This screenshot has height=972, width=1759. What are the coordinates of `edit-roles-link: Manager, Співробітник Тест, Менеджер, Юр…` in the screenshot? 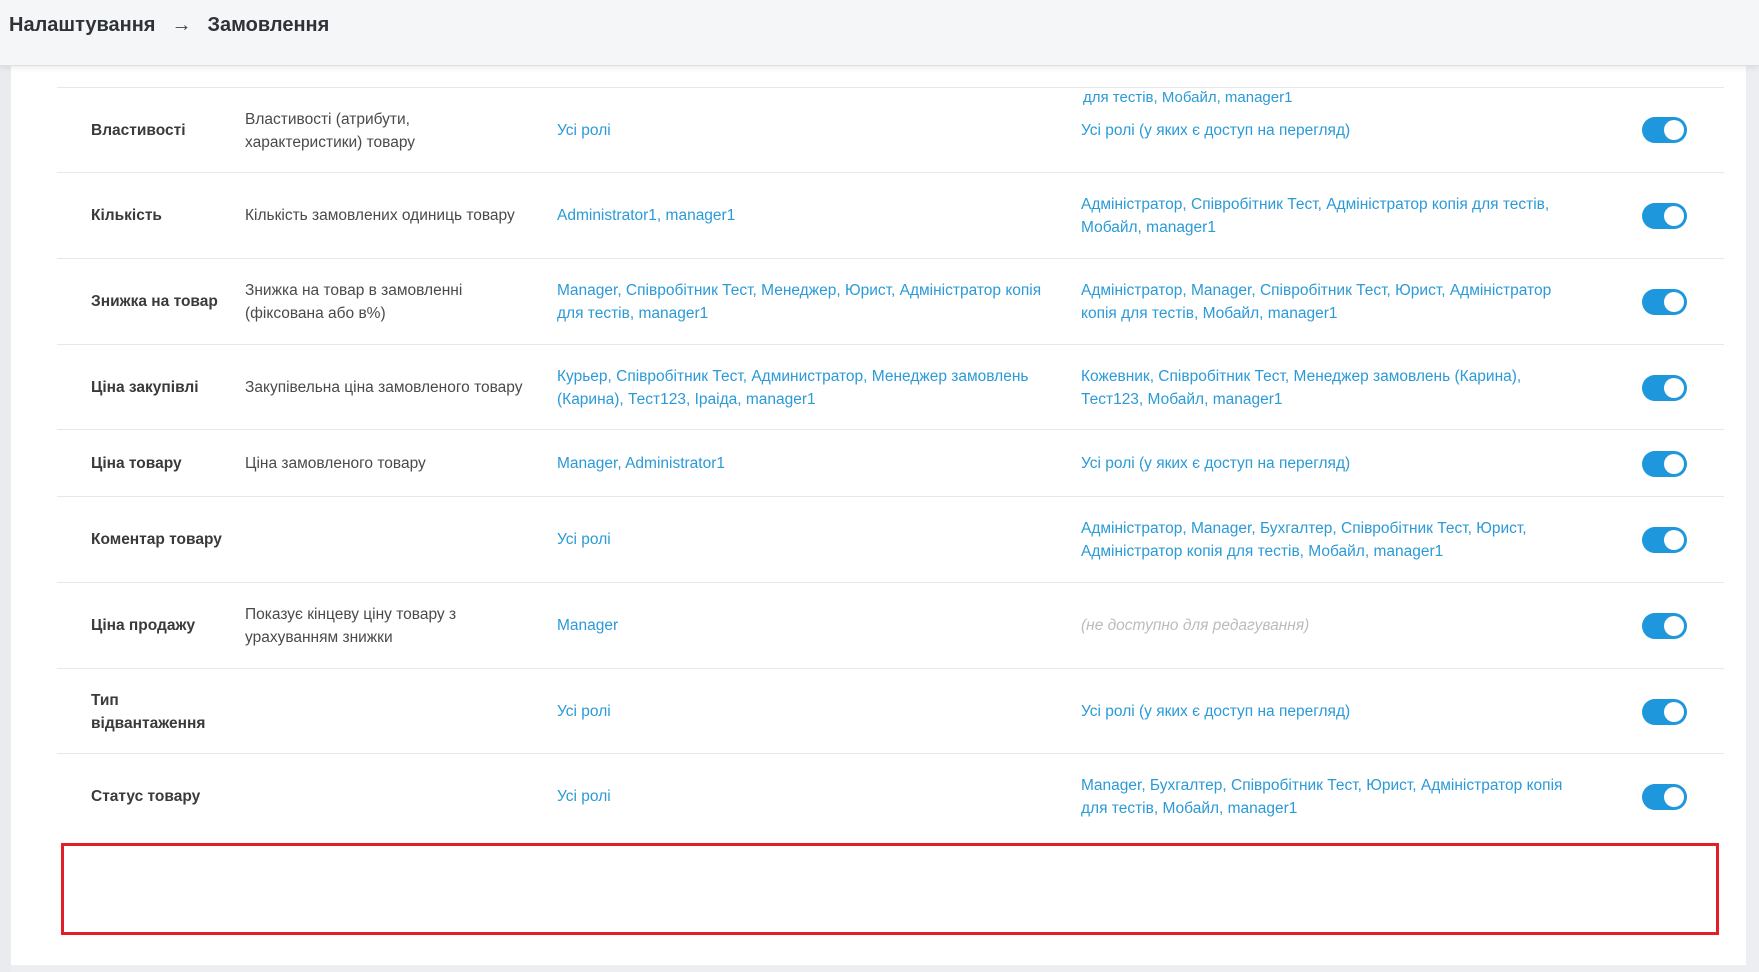 It's located at (812, 302).